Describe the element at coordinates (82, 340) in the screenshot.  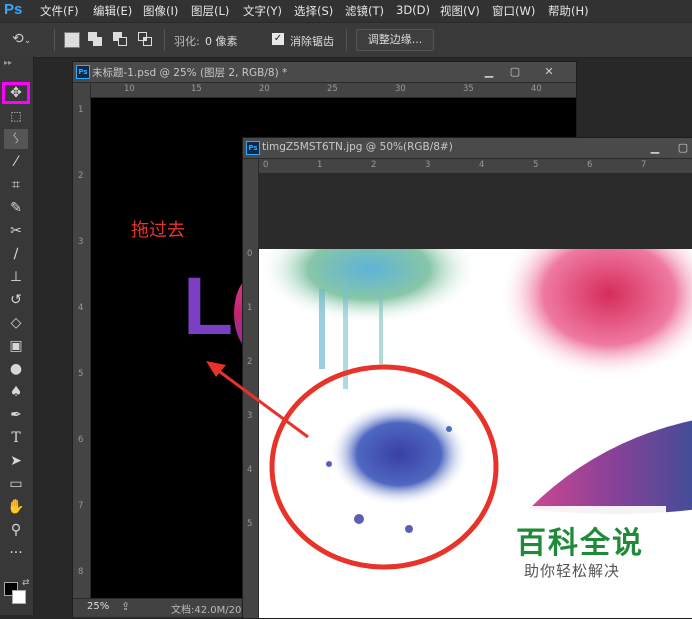
I see `vertical-ruler: 1 2 3 4 5 6 7 8` at that location.